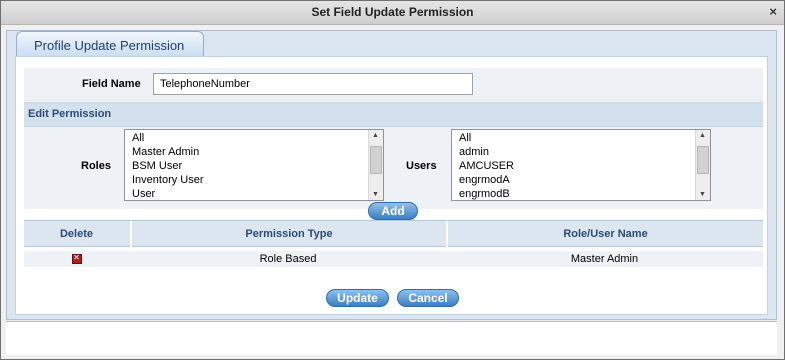 The image size is (785, 360). I want to click on update-button: Update, so click(357, 298).